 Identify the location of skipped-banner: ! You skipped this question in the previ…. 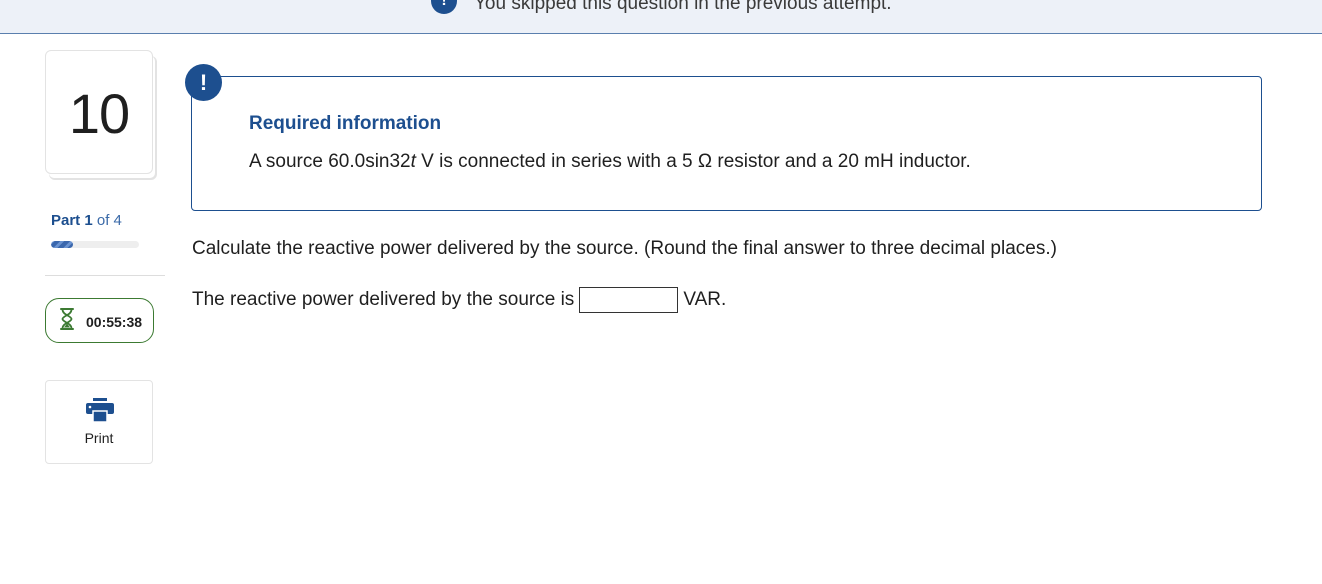
(661, 17).